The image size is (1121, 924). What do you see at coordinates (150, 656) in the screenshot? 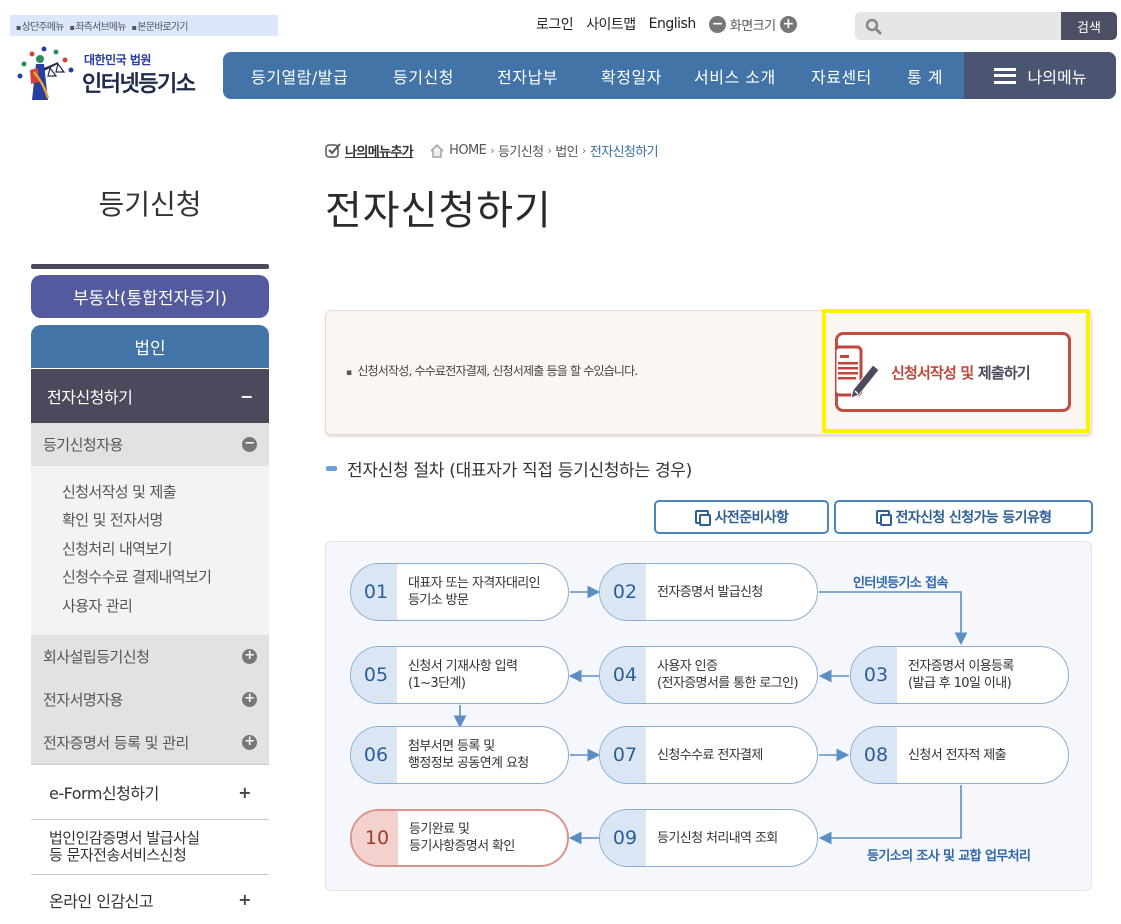
I see `sidebar-group-company-setup: 회사설립등기신청 +` at bounding box center [150, 656].